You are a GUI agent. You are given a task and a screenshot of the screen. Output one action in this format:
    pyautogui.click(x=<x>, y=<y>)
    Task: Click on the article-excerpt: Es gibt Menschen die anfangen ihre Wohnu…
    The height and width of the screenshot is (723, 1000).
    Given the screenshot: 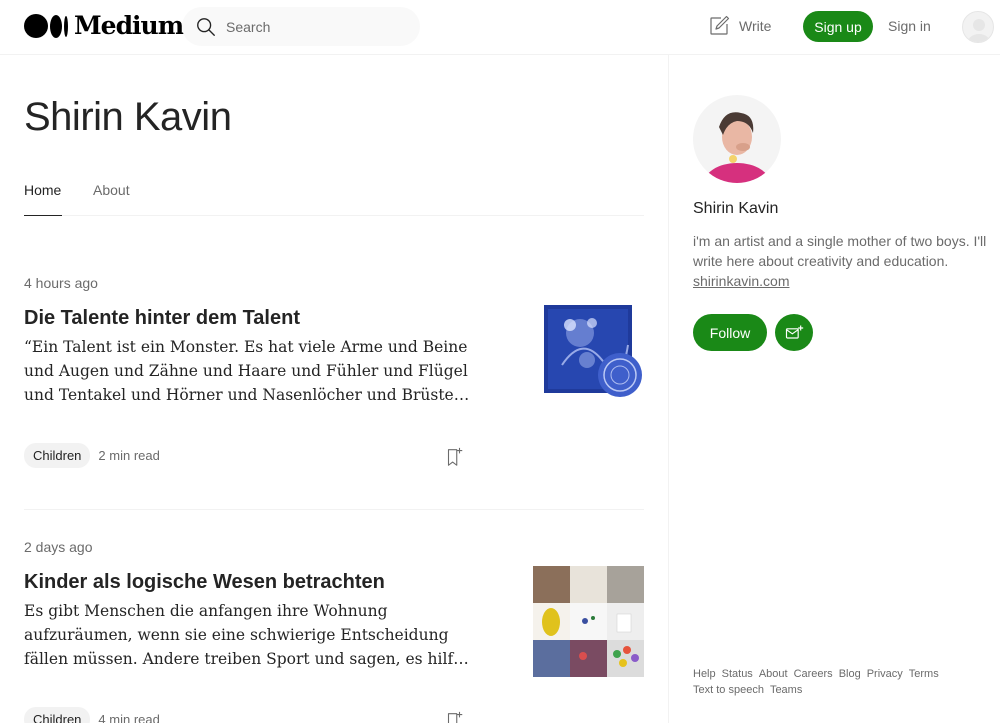 What is the action you would take?
    pyautogui.click(x=249, y=635)
    